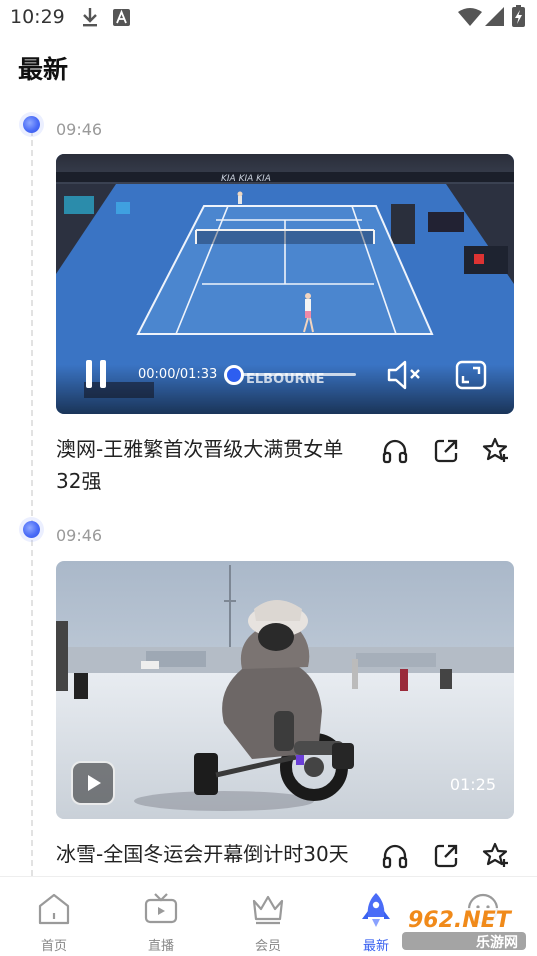 The image size is (537, 956). What do you see at coordinates (267, 946) in the screenshot?
I see `nav-label: 会员` at bounding box center [267, 946].